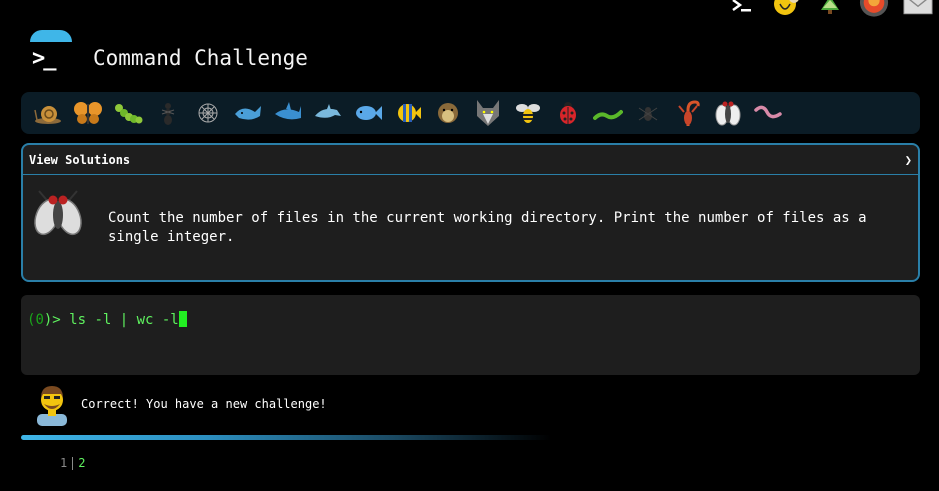 This screenshot has height=491, width=939. Describe the element at coordinates (786, 10) in the screenshot. I see `lightbulb-icon` at that location.